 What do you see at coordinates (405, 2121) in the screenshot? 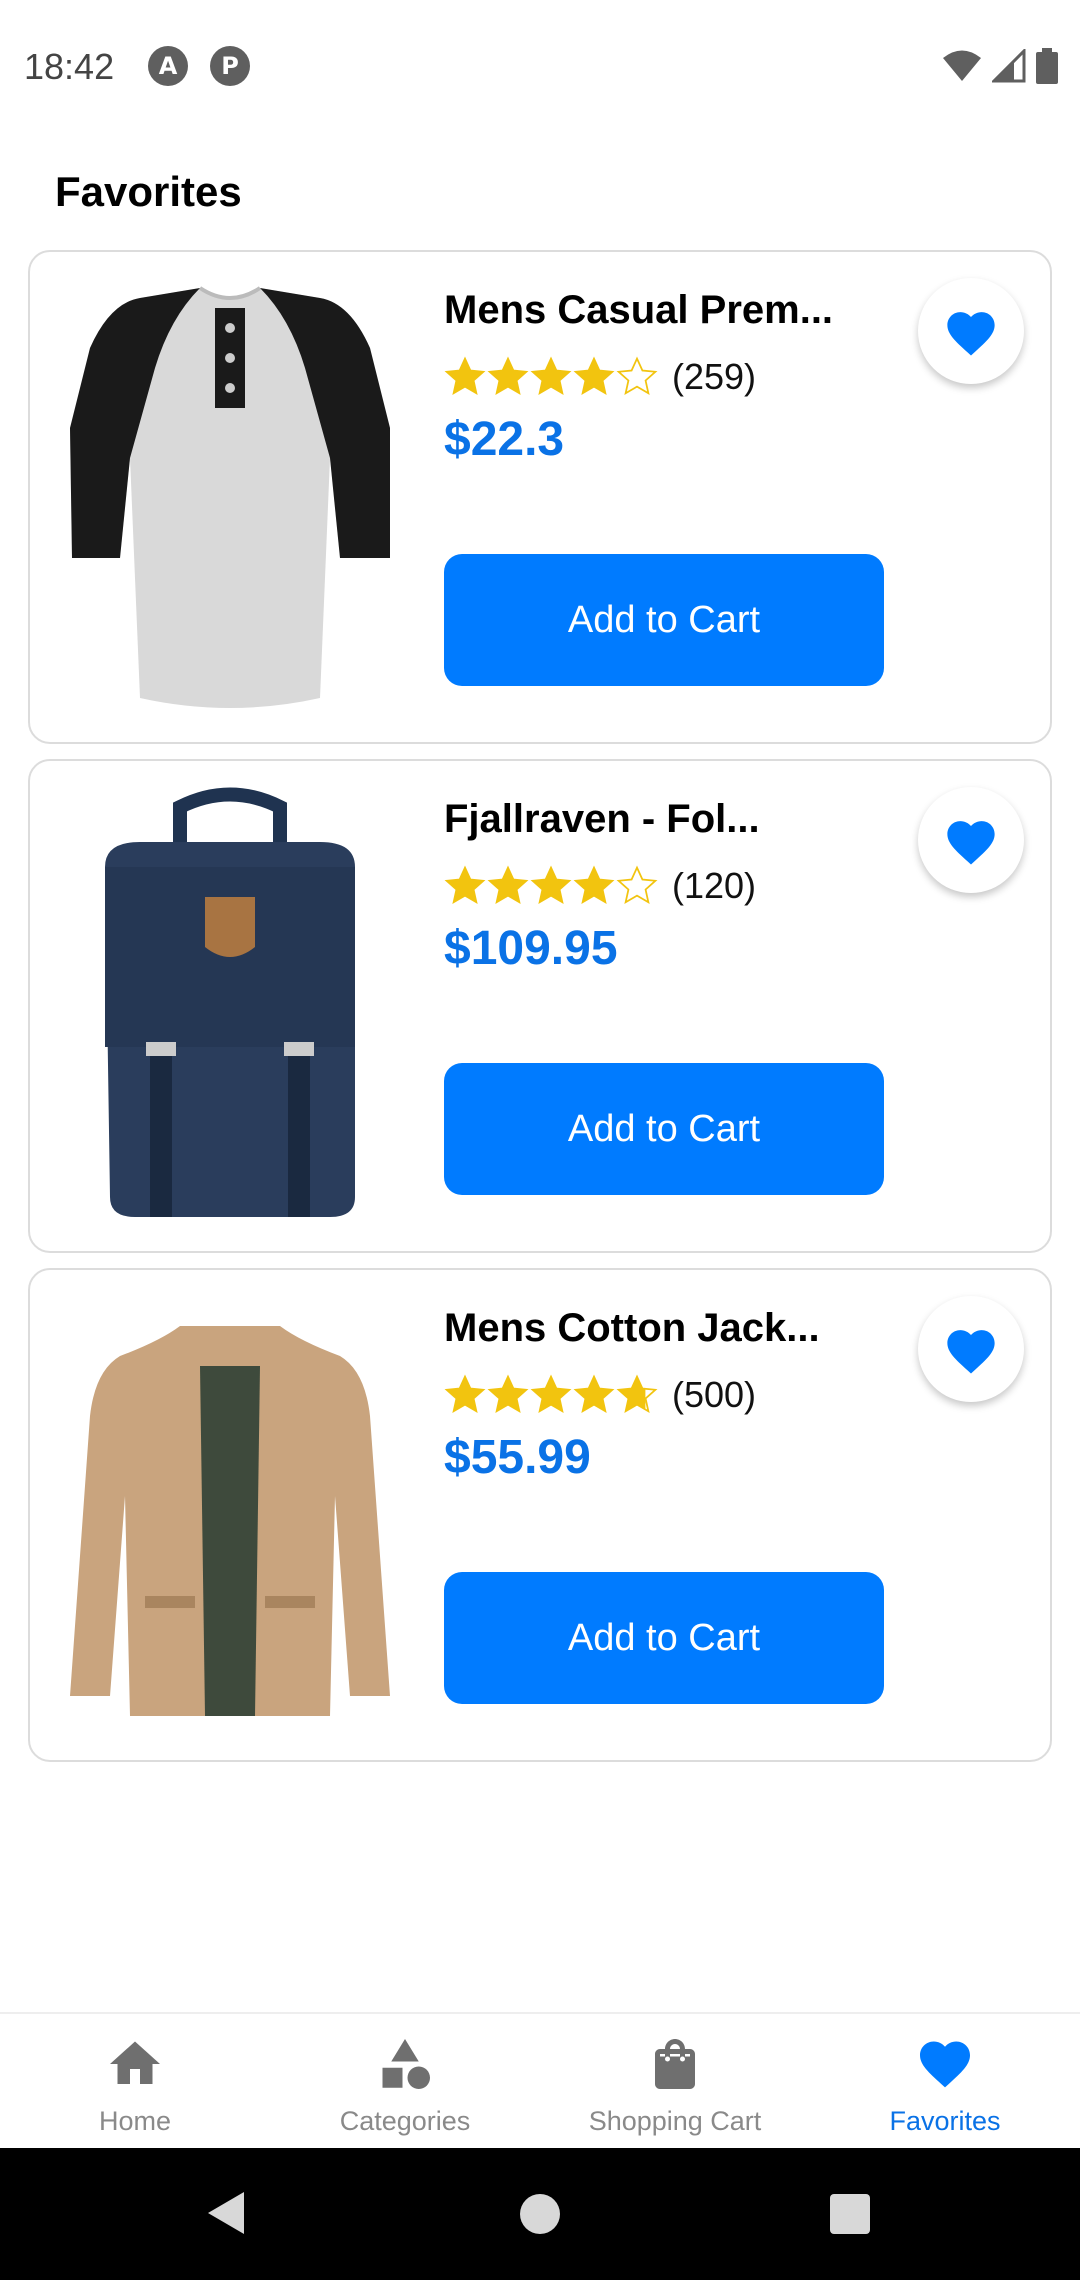
I see `nav-label: Categories` at bounding box center [405, 2121].